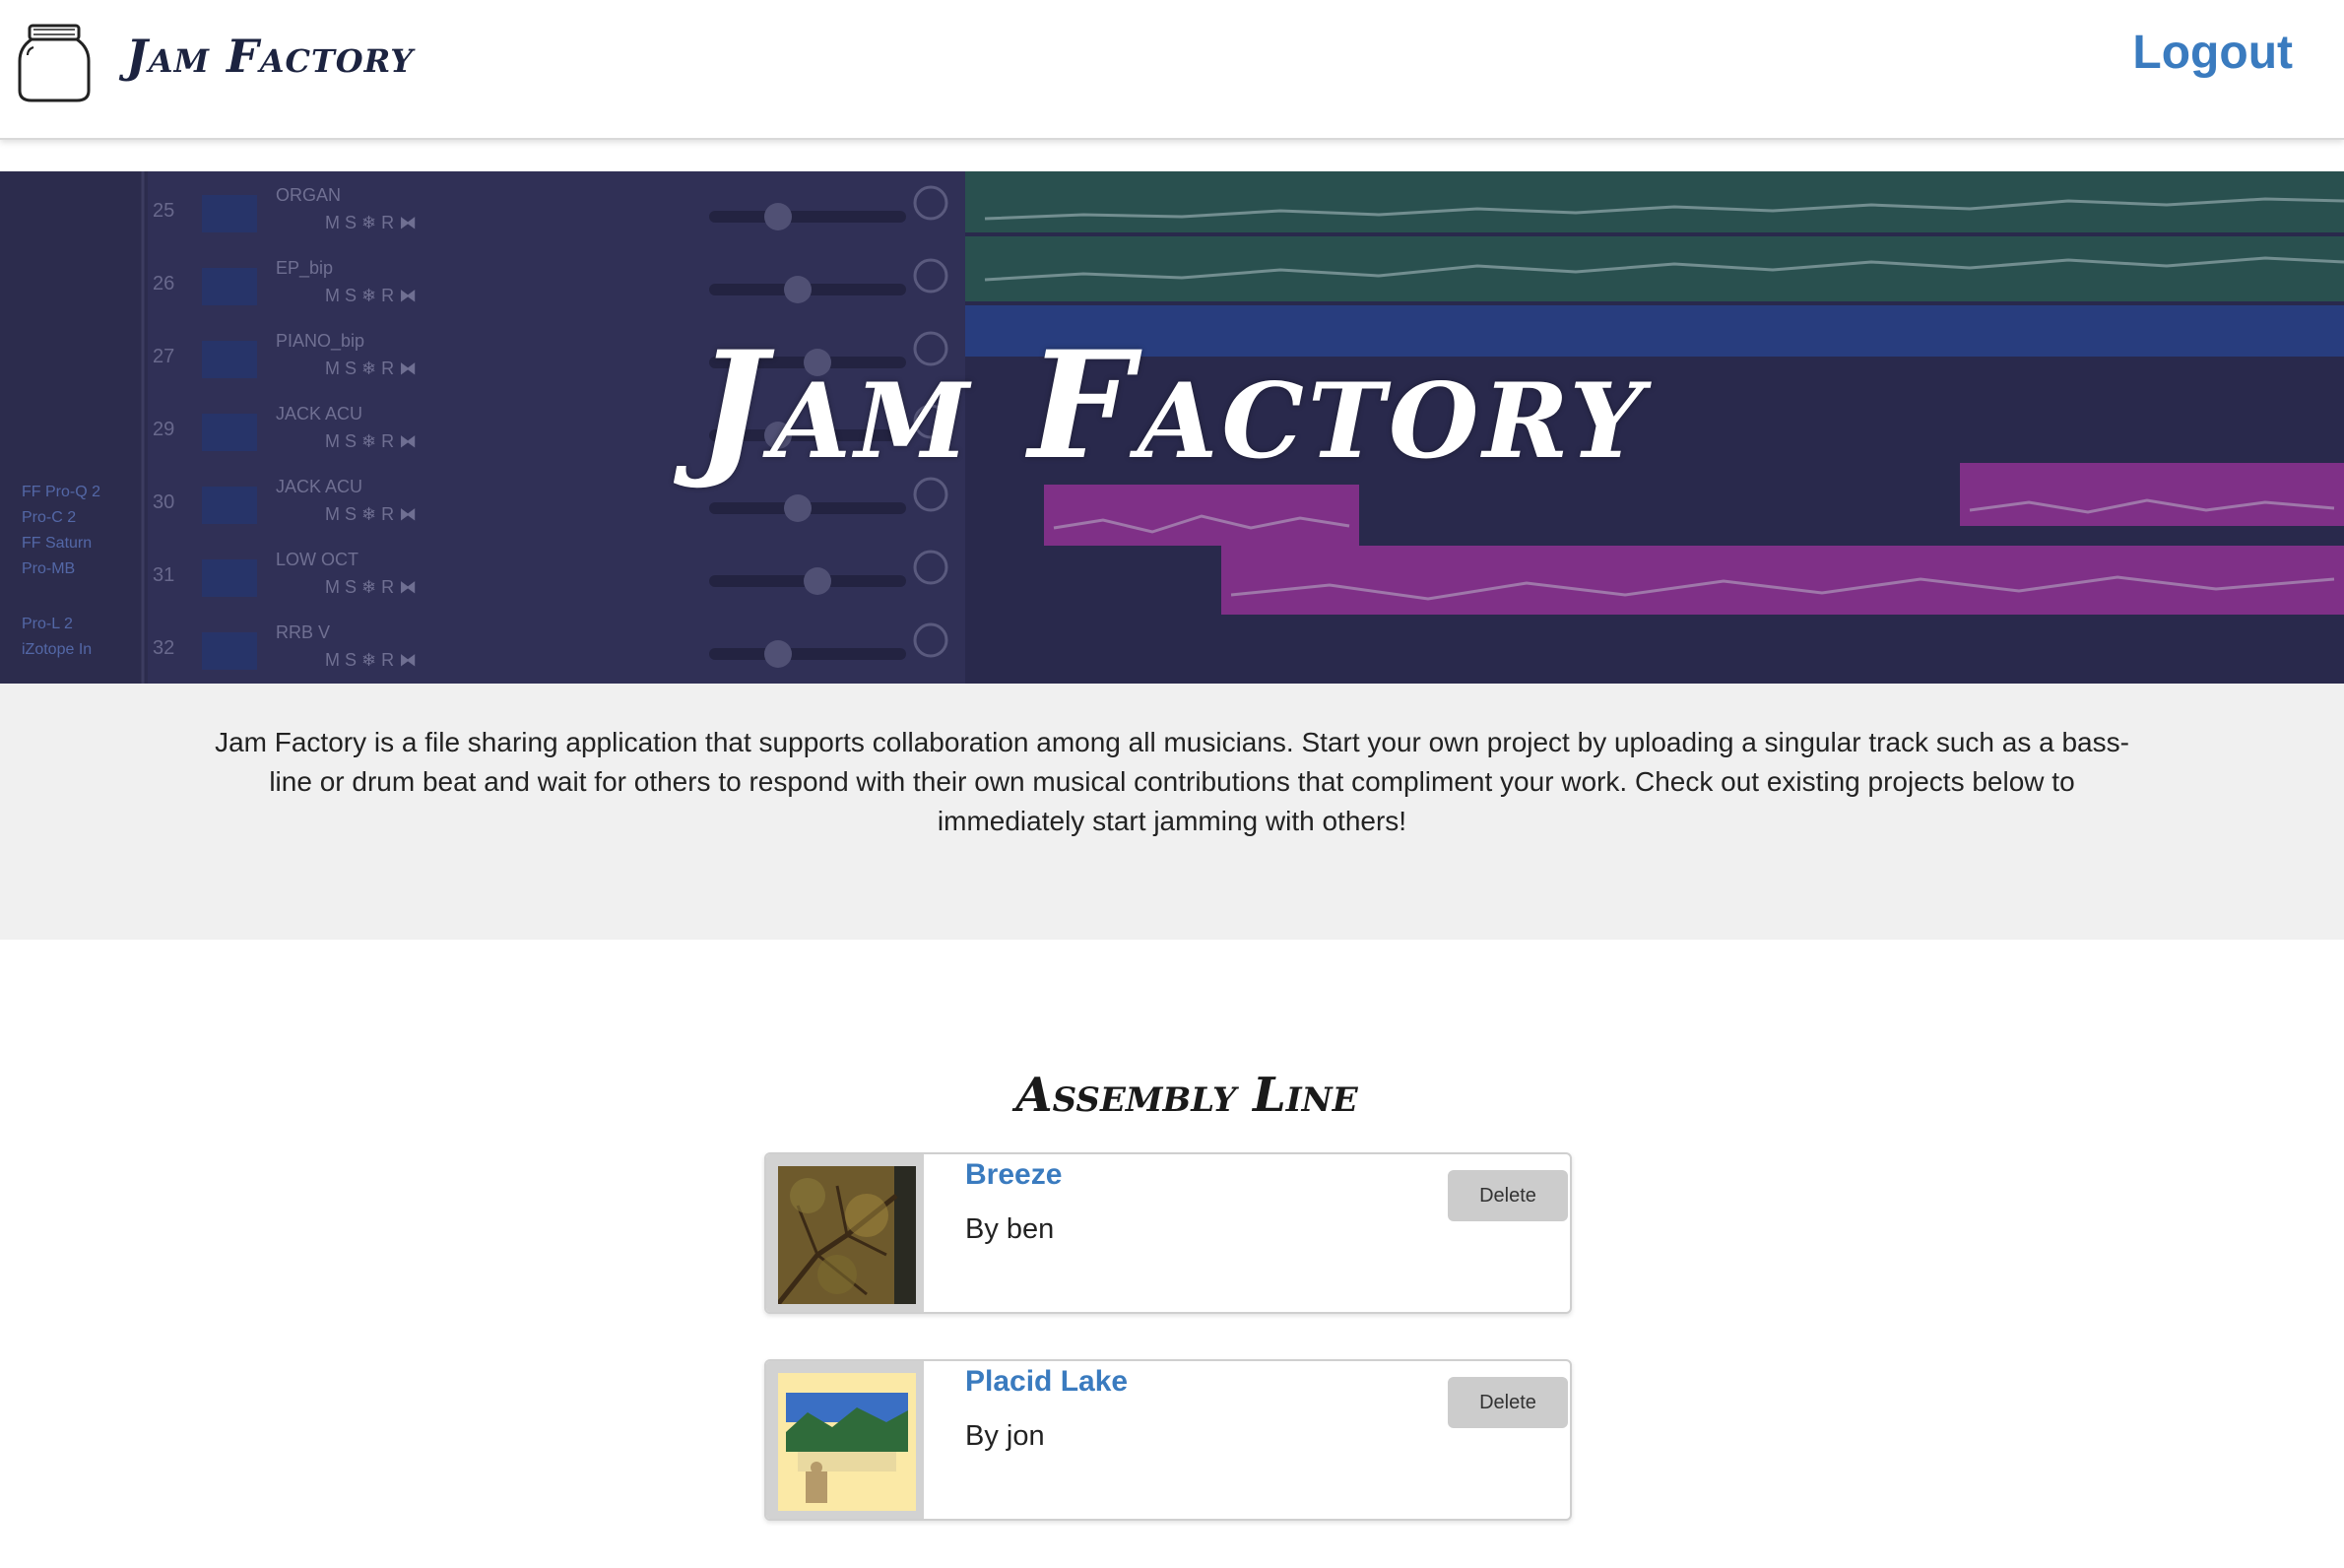 This screenshot has height=1568, width=2344. Describe the element at coordinates (1186, 1095) in the screenshot. I see `assembly-line-heading: Assembly Line` at that location.